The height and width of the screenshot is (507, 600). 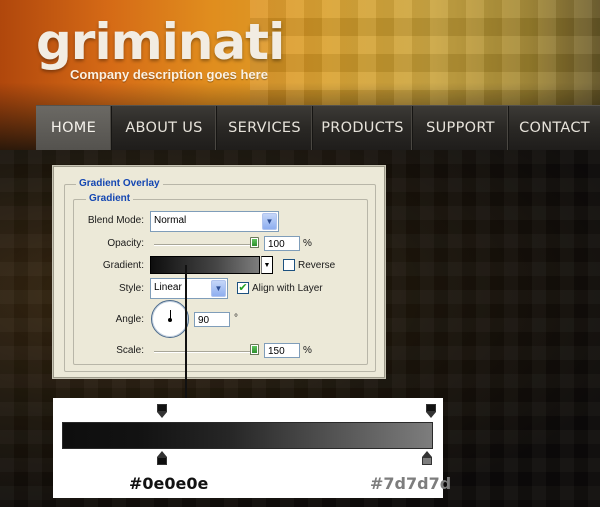 I want to click on gradient-overlay-title: Gradient Overlay, so click(x=119, y=183).